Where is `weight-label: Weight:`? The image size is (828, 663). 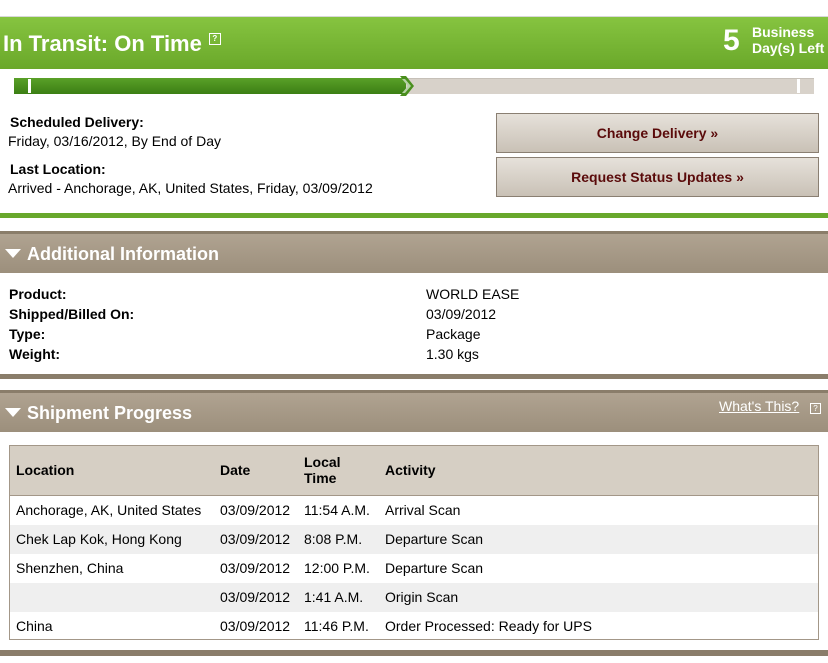 weight-label: Weight: is located at coordinates (35, 354).